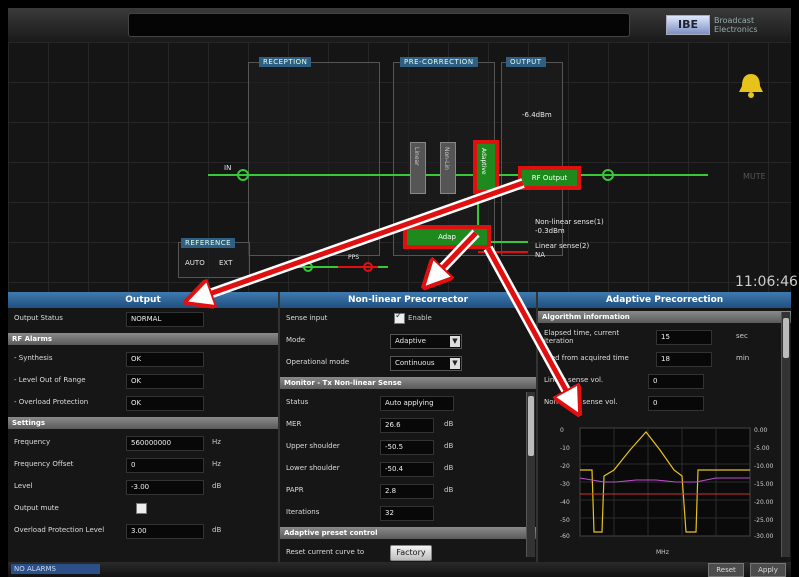 Image resolution: width=799 pixels, height=577 pixels. Describe the element at coordinates (399, 569) in the screenshot. I see `bottom-bar: NO ALARMS Reset Apply` at that location.